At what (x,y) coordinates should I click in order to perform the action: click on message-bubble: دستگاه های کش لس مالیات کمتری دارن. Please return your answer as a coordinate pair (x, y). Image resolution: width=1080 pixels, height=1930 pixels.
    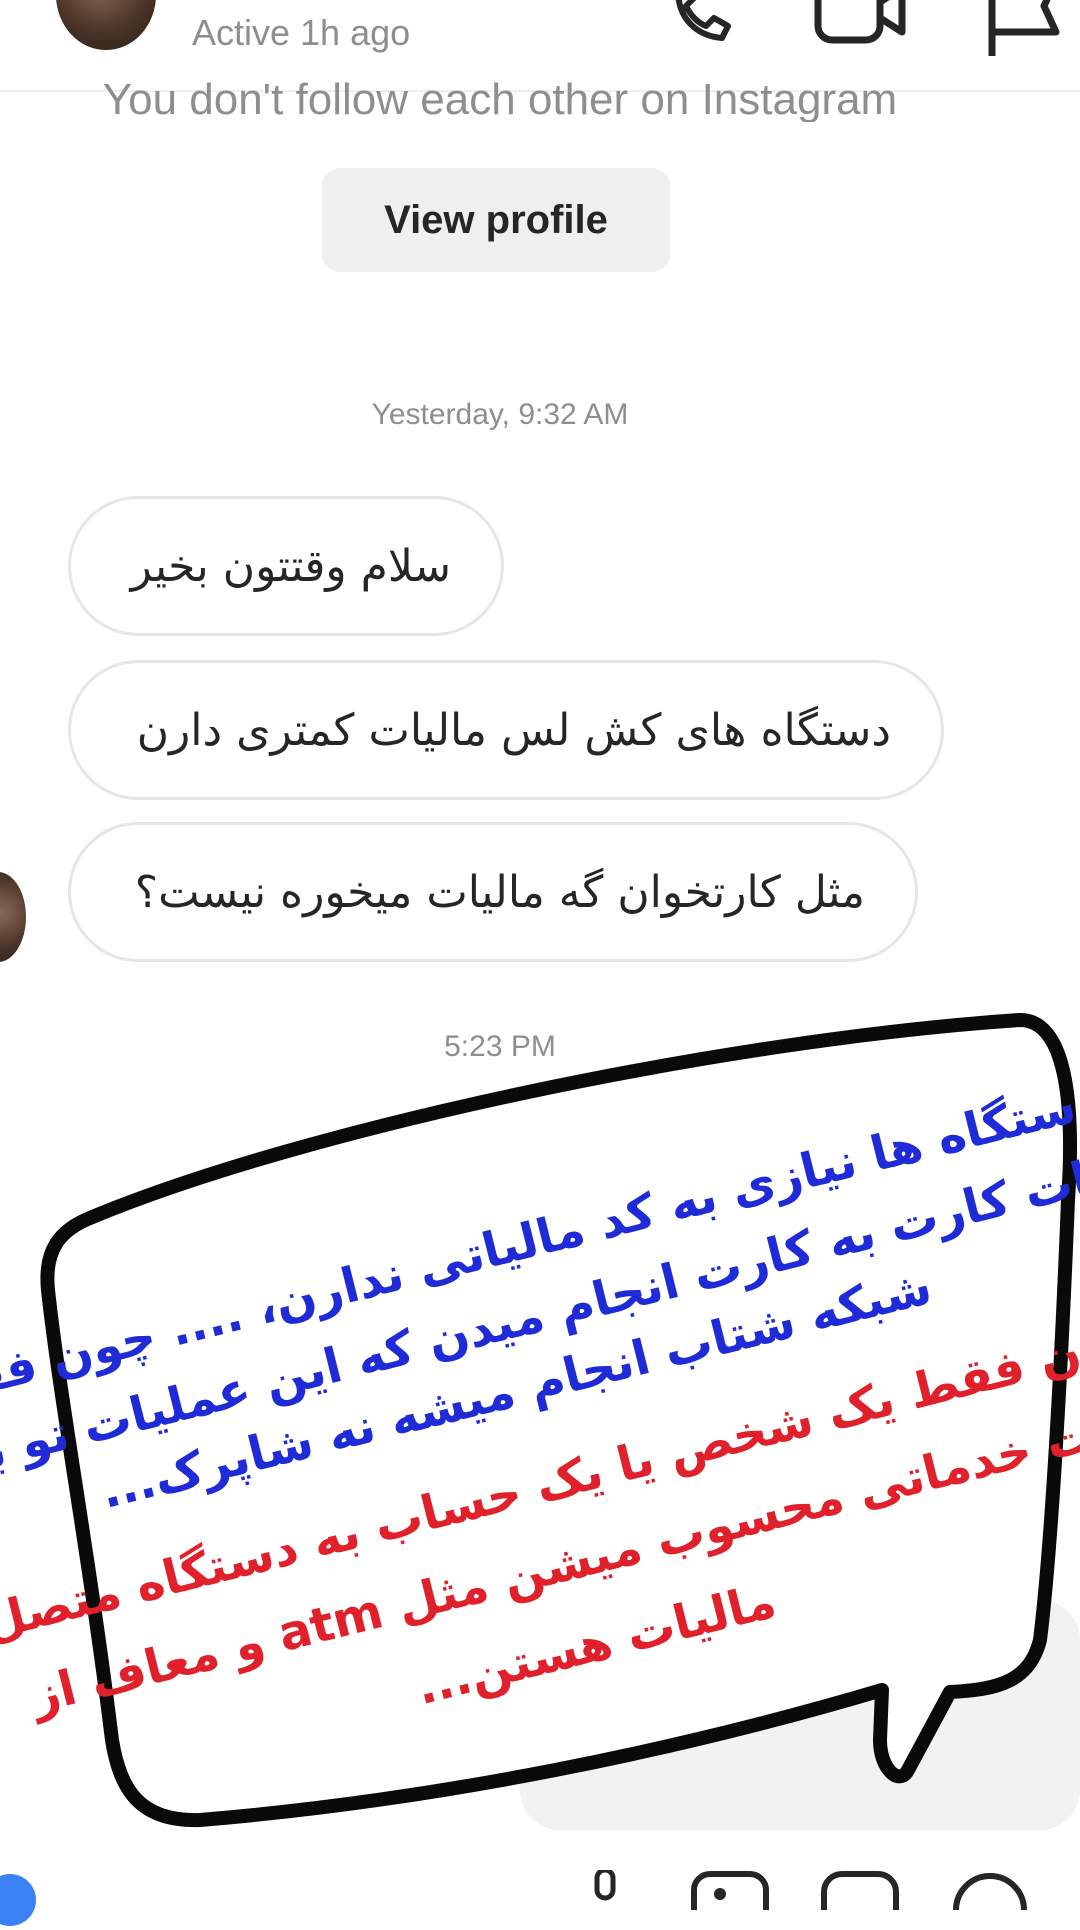
    Looking at the image, I should click on (506, 730).